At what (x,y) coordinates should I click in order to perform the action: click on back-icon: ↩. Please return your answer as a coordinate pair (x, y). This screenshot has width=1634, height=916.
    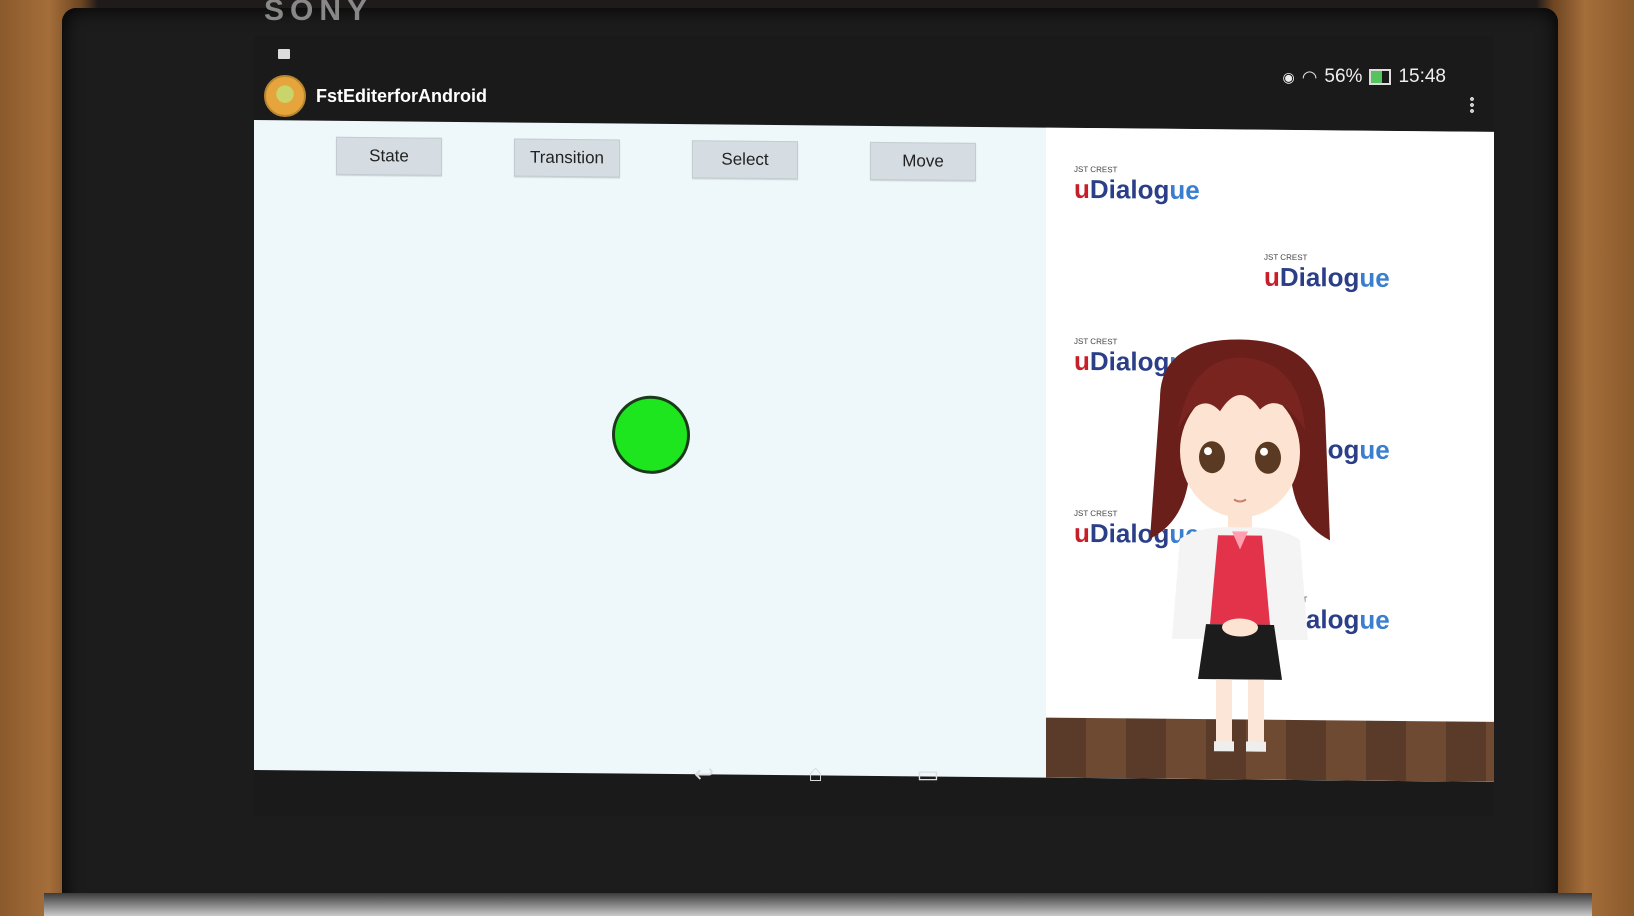
    Looking at the image, I should click on (704, 774).